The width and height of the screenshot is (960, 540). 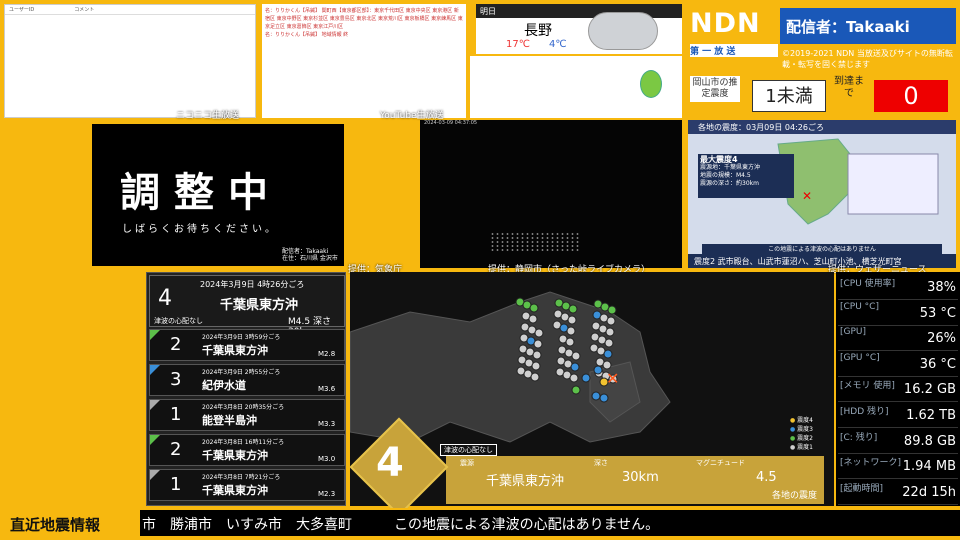 I want to click on estimated-intensity-label: 岡山市の推定震度, so click(x=715, y=89).